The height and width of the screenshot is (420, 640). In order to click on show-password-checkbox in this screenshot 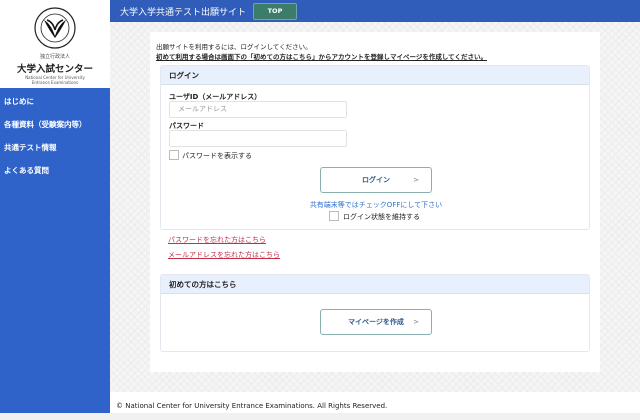, I will do `click(174, 155)`.